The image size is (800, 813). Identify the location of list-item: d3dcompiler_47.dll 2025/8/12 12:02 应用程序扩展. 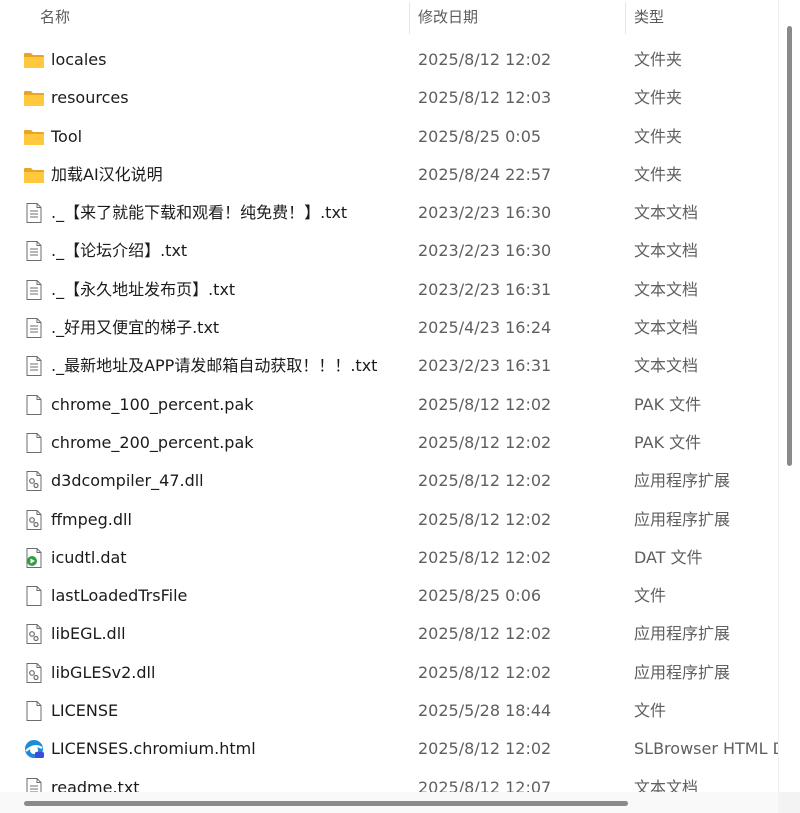
(389, 481).